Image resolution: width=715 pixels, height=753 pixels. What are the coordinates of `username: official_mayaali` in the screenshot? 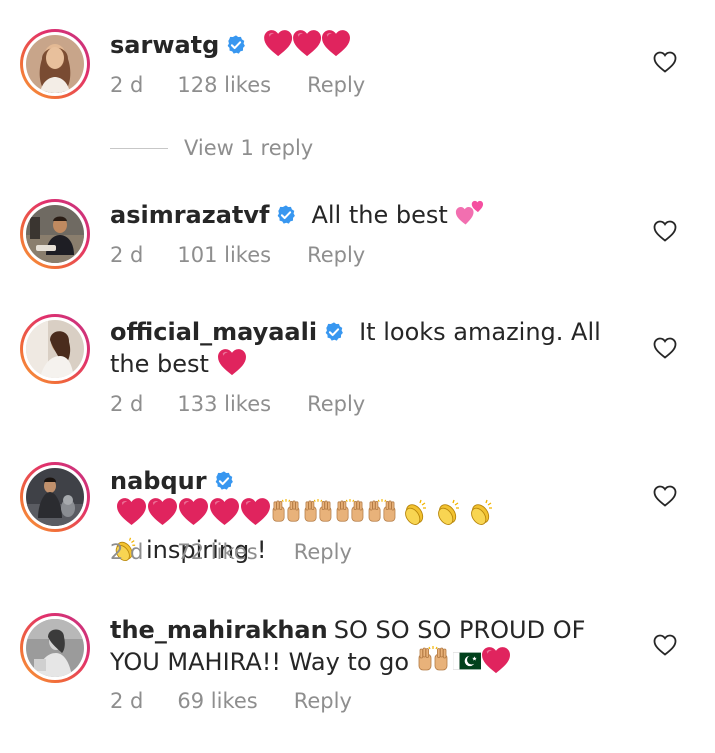 It's located at (213, 332).